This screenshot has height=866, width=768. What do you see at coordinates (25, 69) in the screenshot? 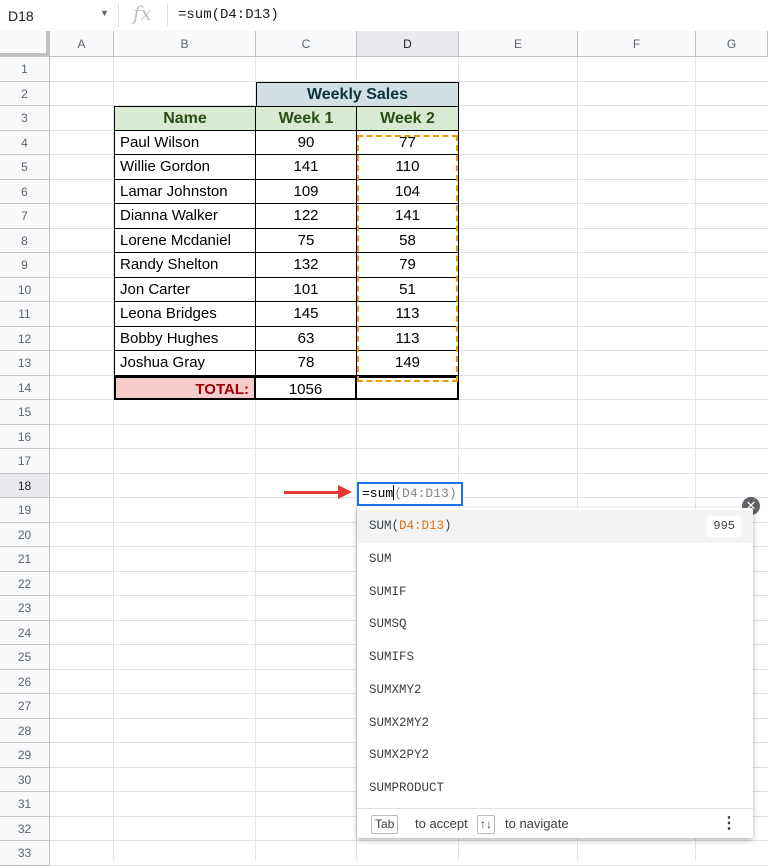
I see `row-header-1: 1` at bounding box center [25, 69].